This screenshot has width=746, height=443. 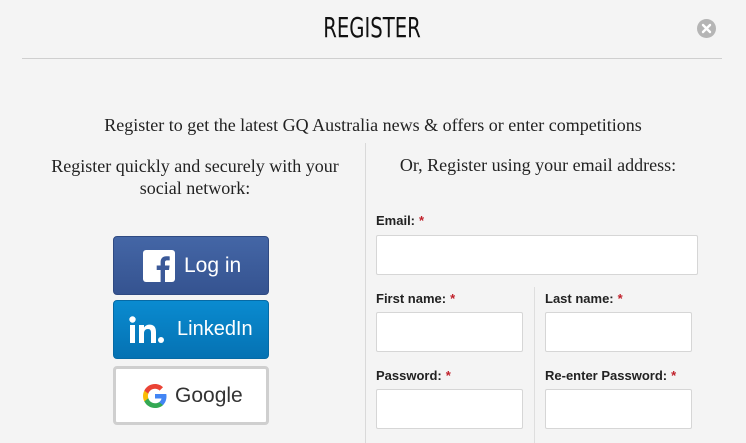 What do you see at coordinates (534, 365) in the screenshot?
I see `form-column-divider` at bounding box center [534, 365].